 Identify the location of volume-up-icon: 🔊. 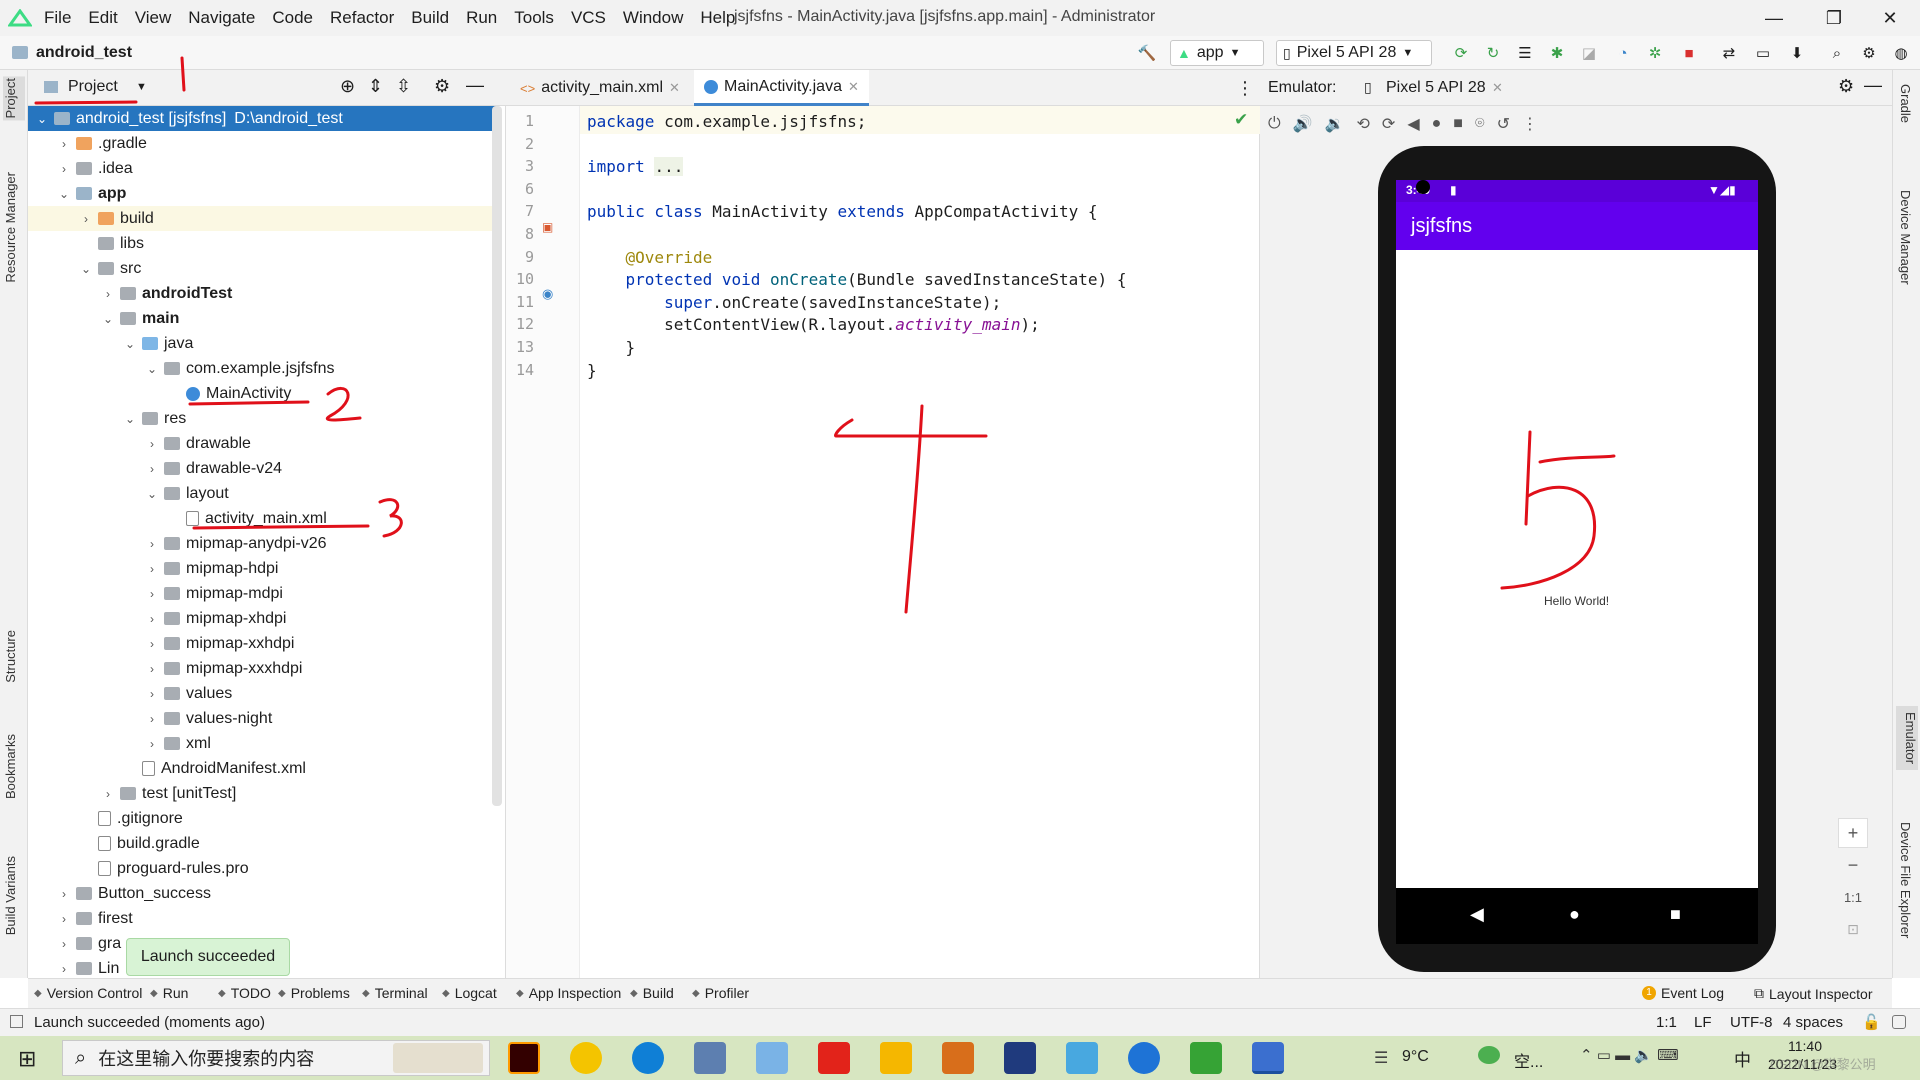
(1303, 124).